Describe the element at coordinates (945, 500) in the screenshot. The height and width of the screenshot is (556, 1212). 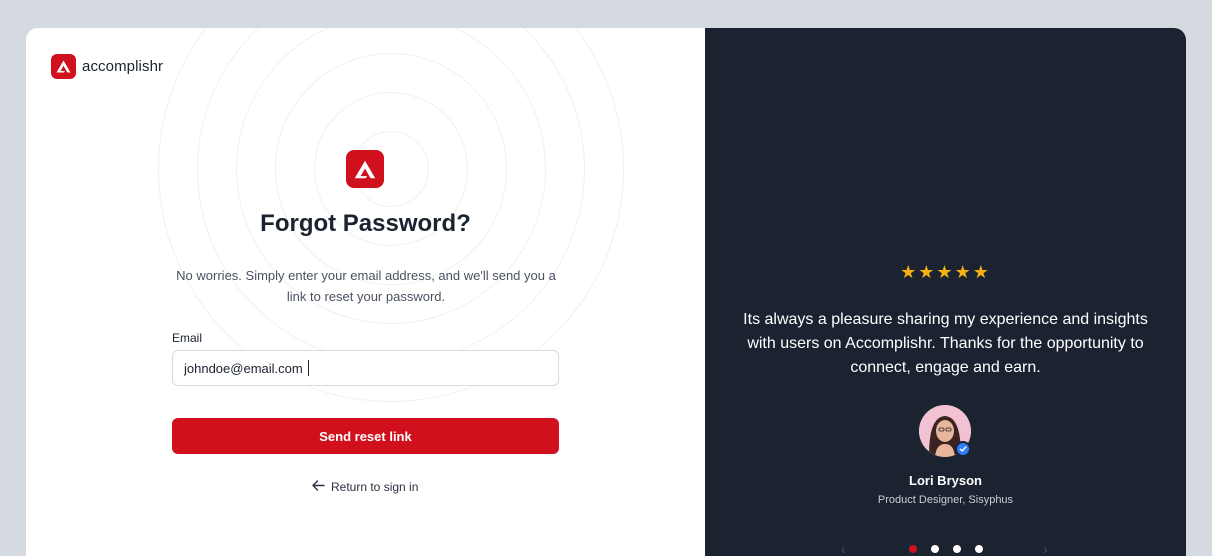
I see `testimonial-author-role: Product Designer, Sisyphus` at that location.